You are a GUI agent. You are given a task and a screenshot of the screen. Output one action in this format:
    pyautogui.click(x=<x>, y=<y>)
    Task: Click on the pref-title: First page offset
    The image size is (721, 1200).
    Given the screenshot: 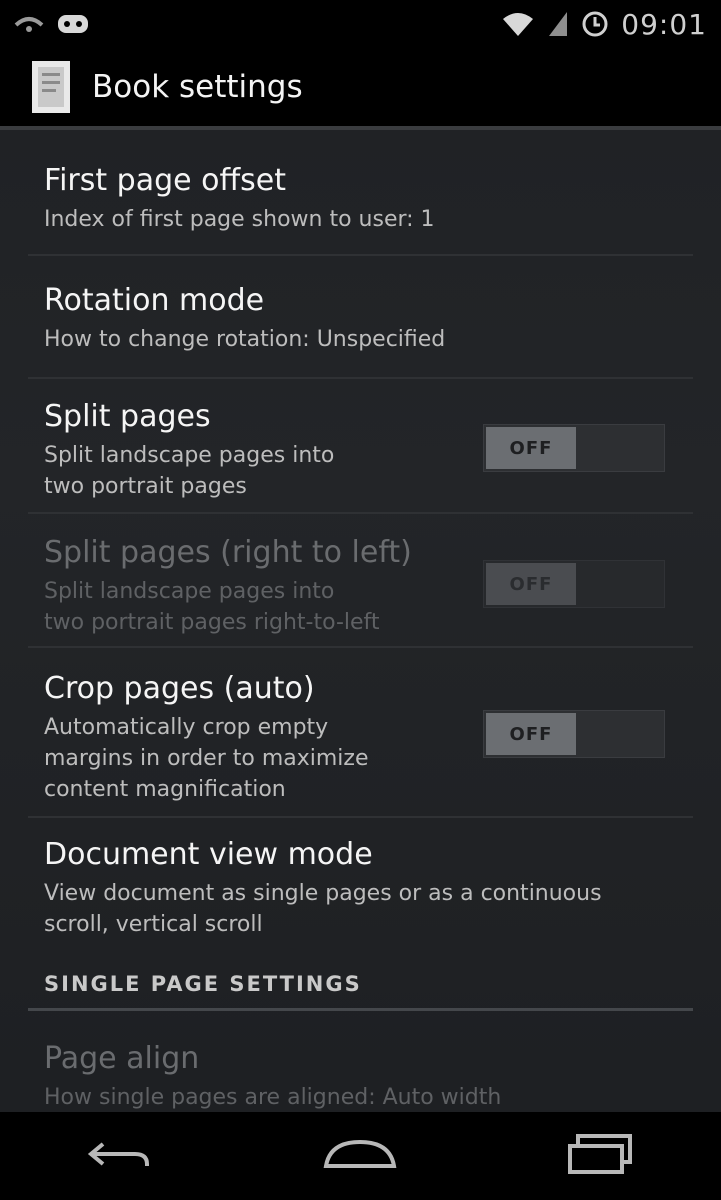 What is the action you would take?
    pyautogui.click(x=165, y=180)
    